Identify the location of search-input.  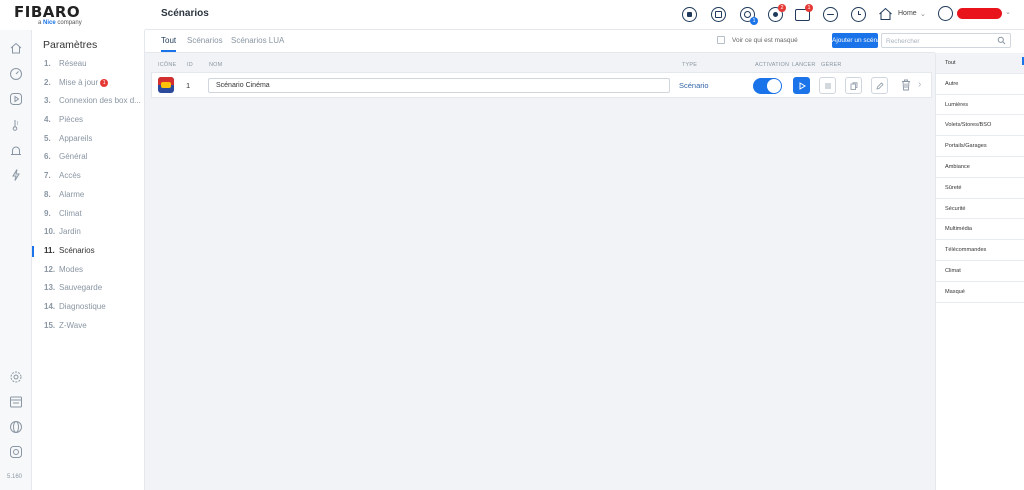
(936, 41).